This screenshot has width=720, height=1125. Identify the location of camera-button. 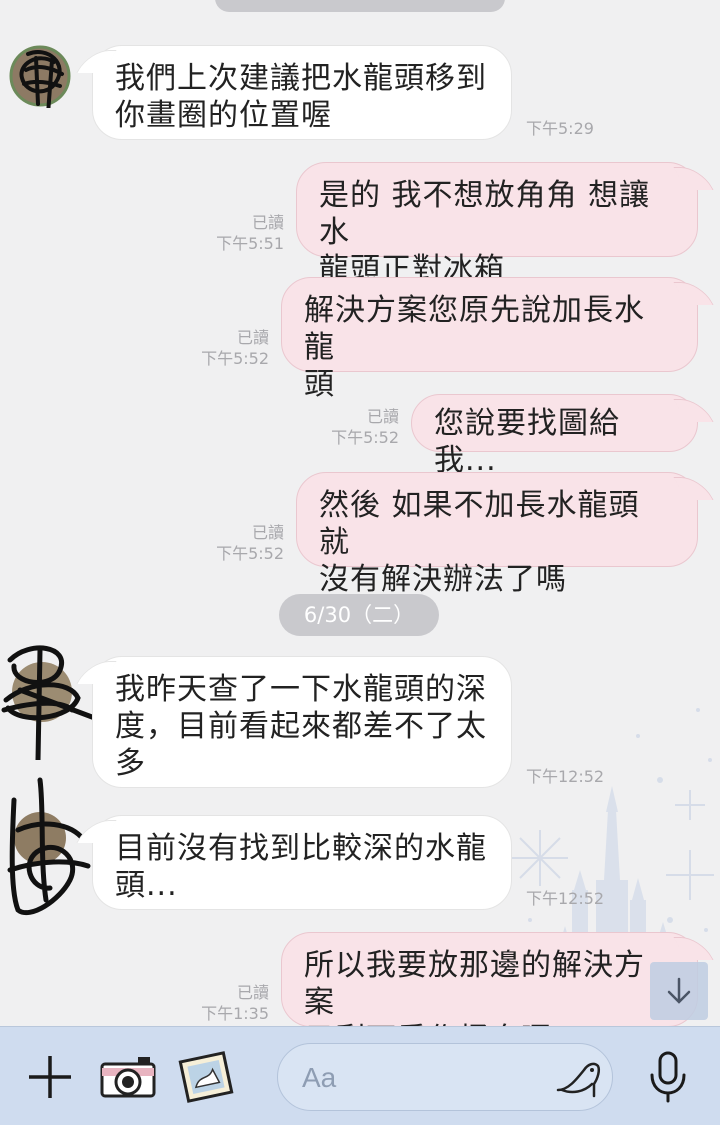
(128, 1077).